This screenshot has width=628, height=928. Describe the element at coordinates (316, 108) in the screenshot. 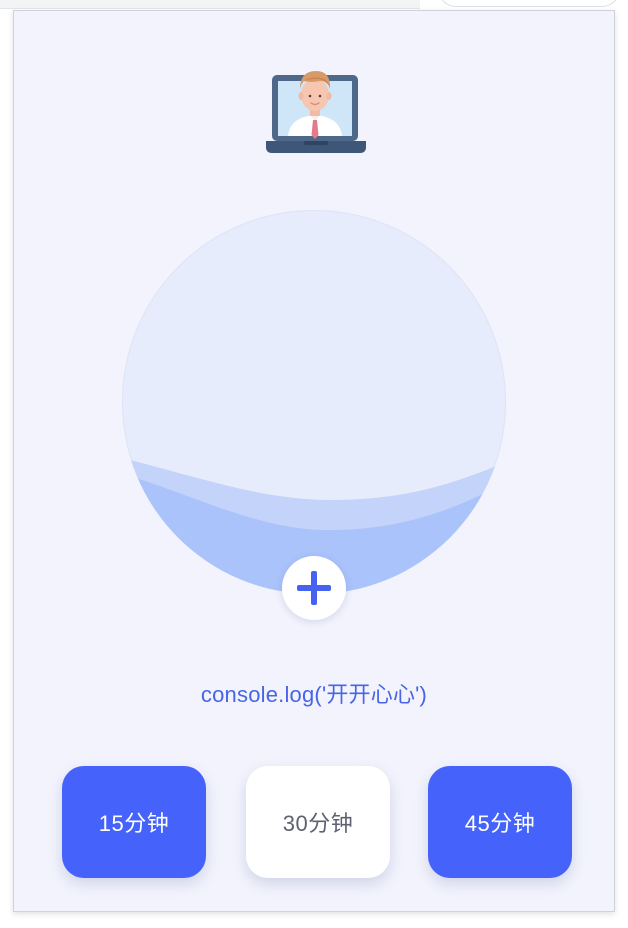

I see `avatar-laptop-icon` at that location.